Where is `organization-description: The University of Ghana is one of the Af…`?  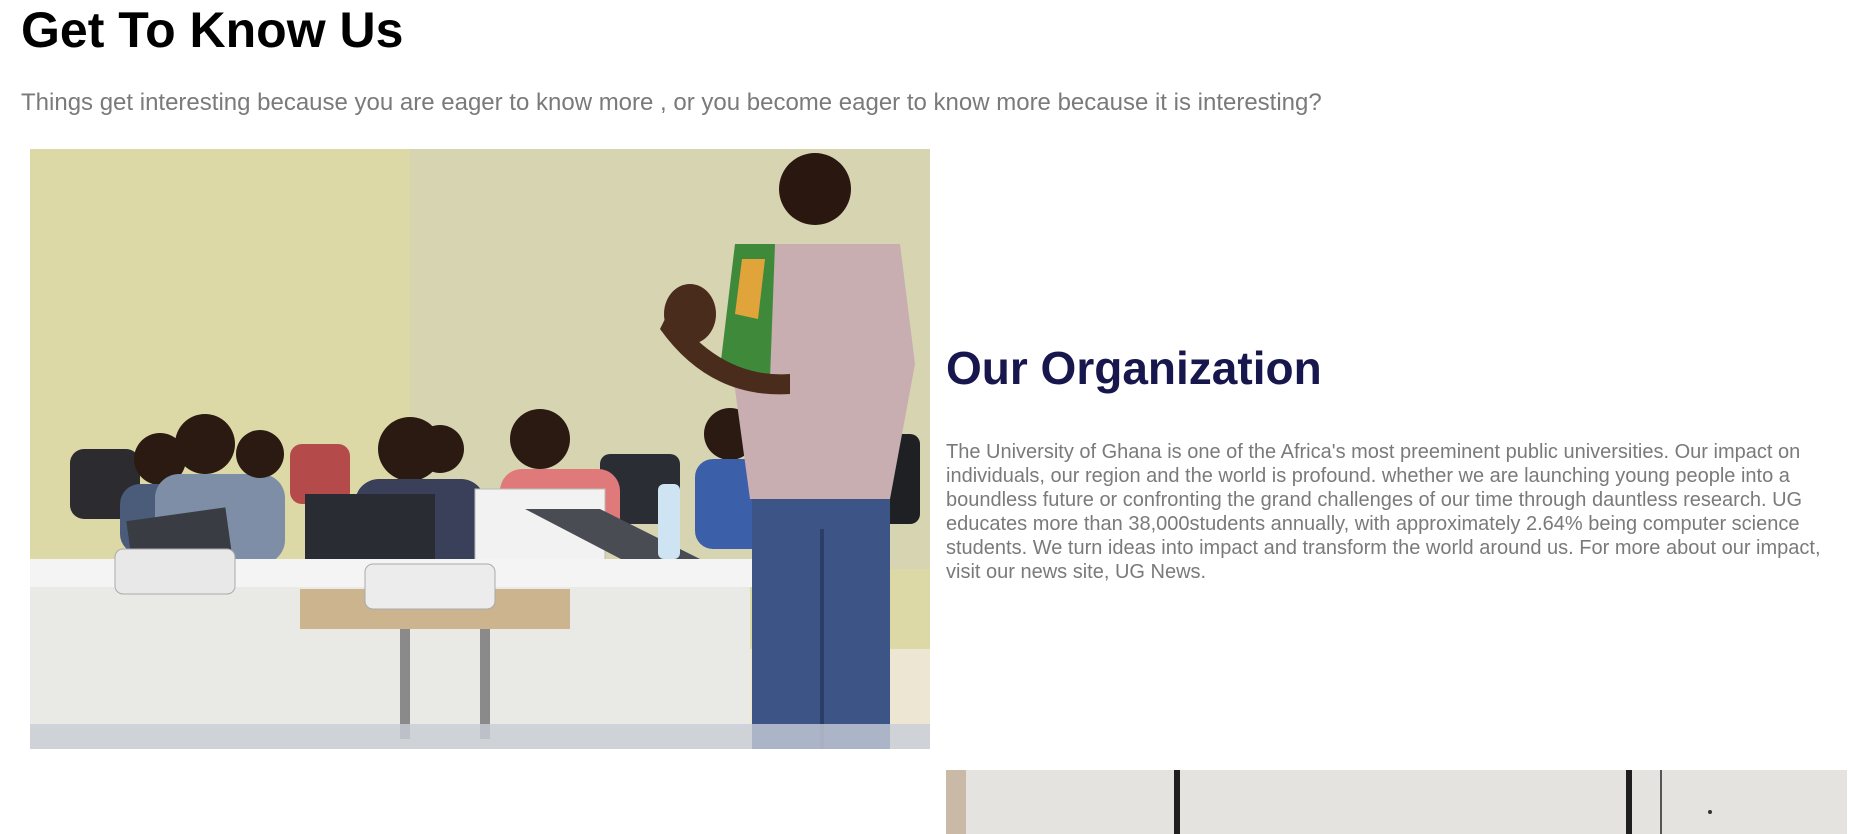 organization-description: The University of Ghana is one of the Af… is located at coordinates (1383, 512).